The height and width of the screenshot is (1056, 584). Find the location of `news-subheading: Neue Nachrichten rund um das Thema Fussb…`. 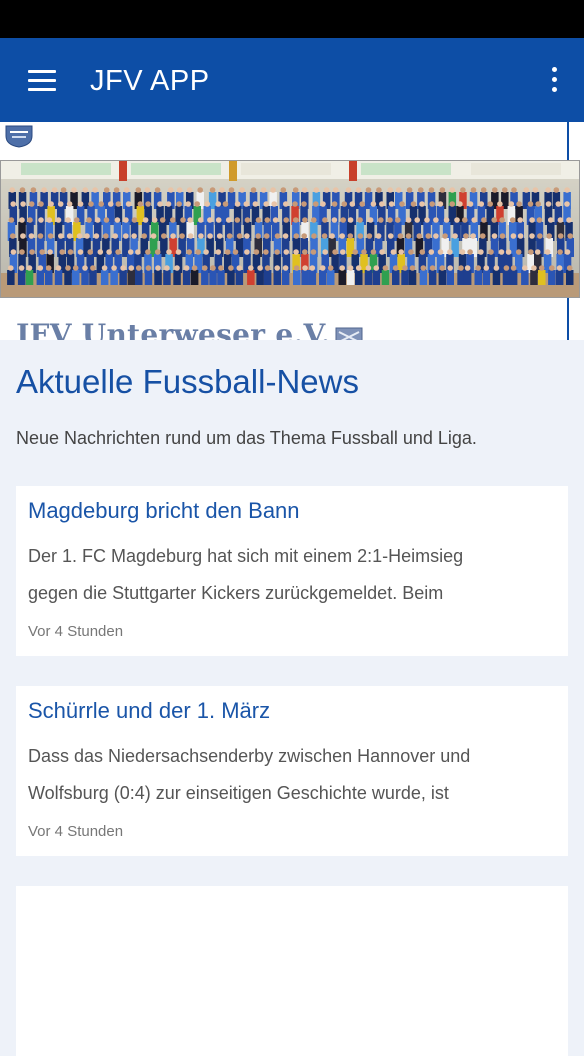

news-subheading: Neue Nachrichten rund um das Thema Fussb… is located at coordinates (246, 438).